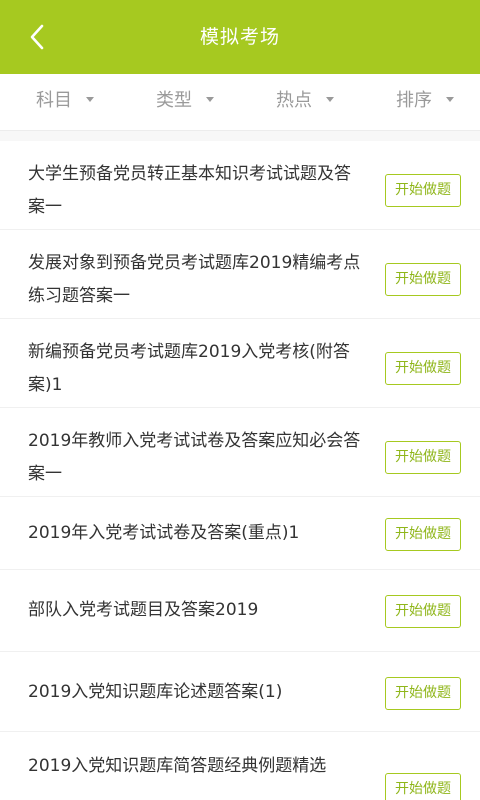  Describe the element at coordinates (143, 610) in the screenshot. I see `exam-title: 部队入党考试题目及答案2019` at that location.